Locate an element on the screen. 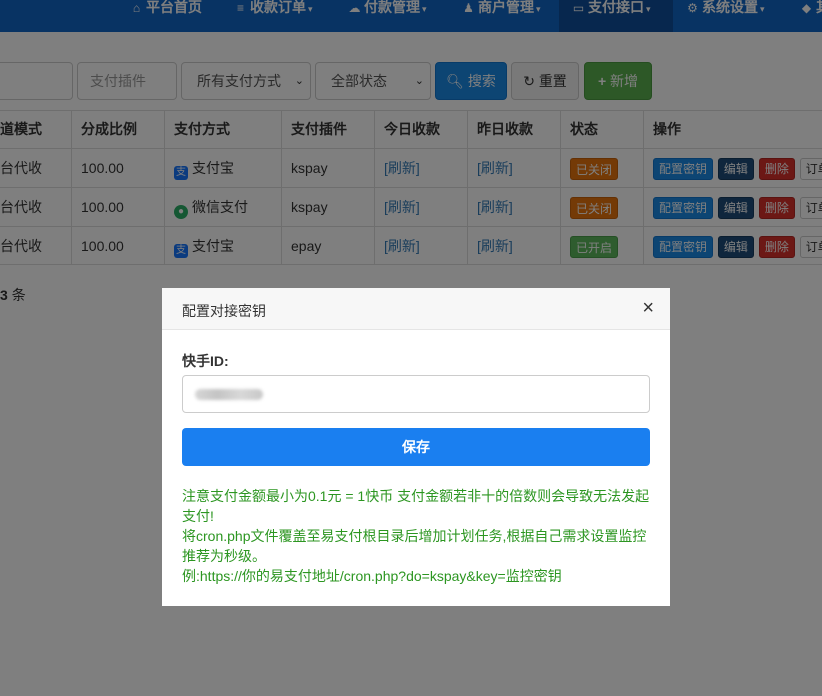 This screenshot has width=822, height=696. save-button: 保存 is located at coordinates (416, 447).